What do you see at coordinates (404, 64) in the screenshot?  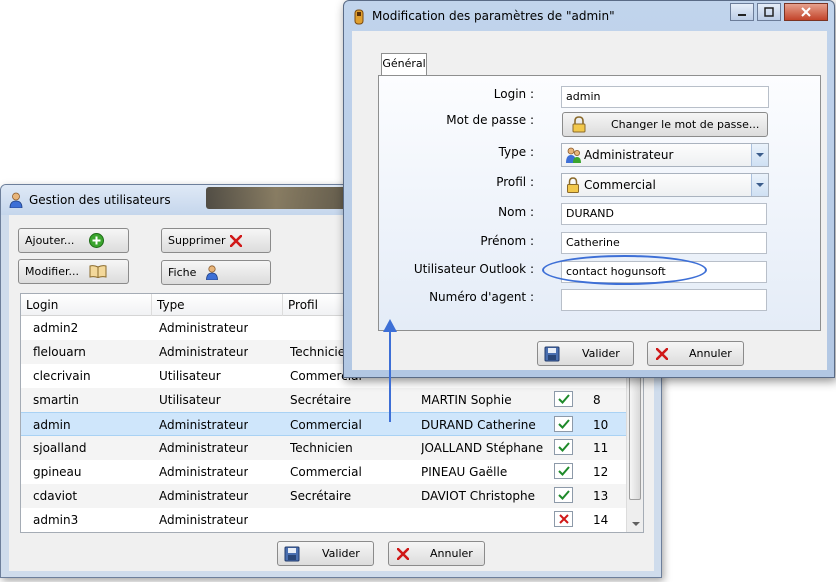 I see `tab-general: Général` at bounding box center [404, 64].